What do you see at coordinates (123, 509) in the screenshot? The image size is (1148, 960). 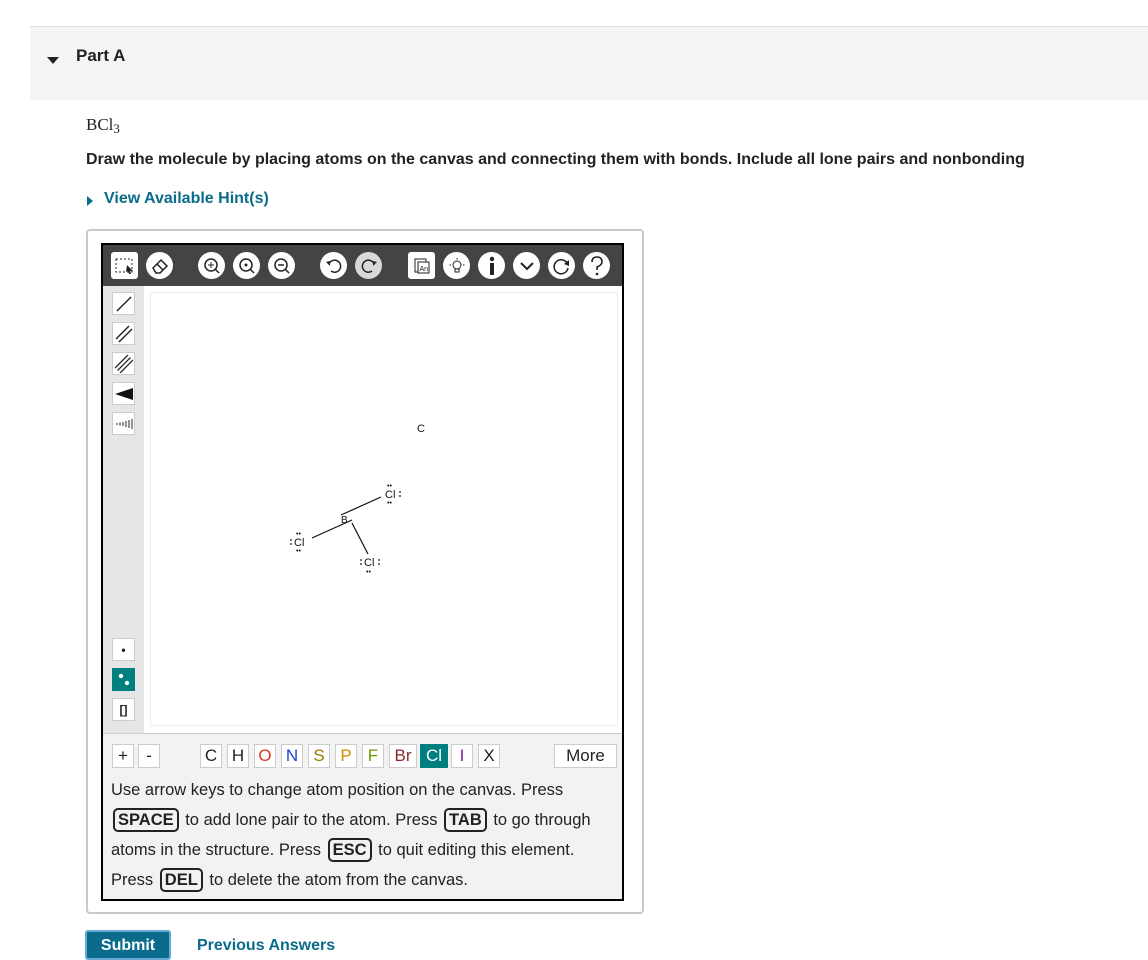 I see `bond-sidebar: • []` at bounding box center [123, 509].